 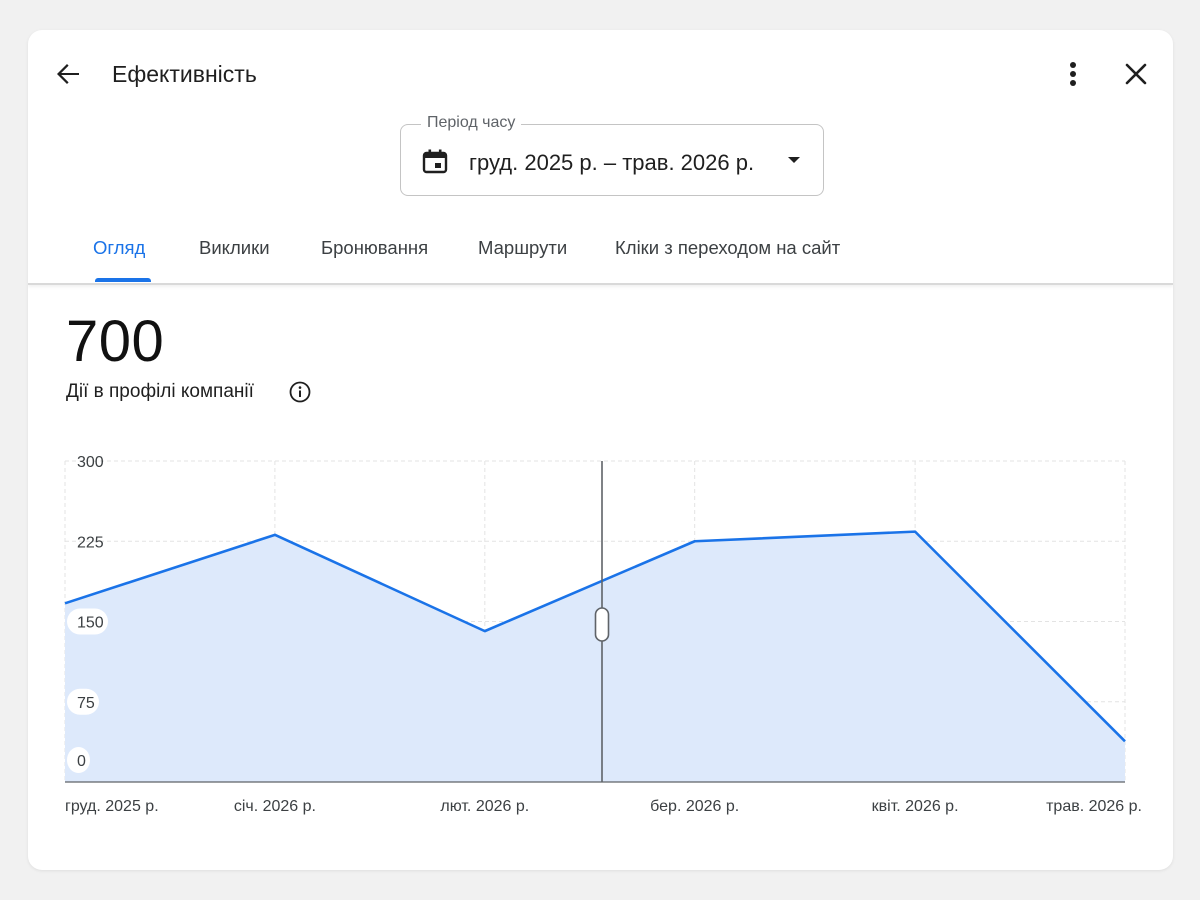 I want to click on scrubber-handle, so click(x=602, y=624).